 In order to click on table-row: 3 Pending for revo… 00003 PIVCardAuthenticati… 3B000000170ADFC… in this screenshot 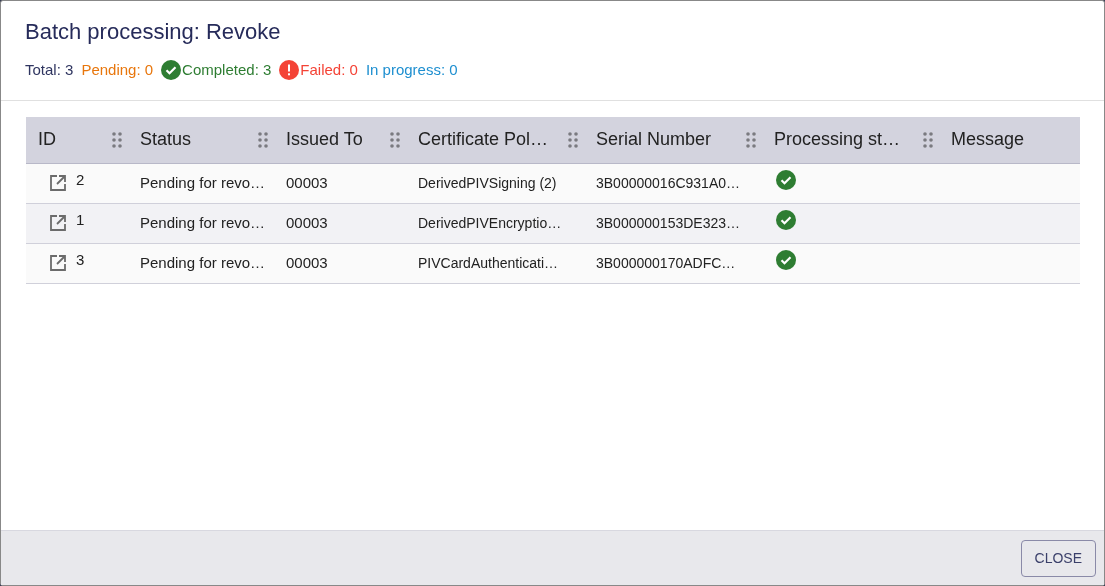, I will do `click(553, 263)`.